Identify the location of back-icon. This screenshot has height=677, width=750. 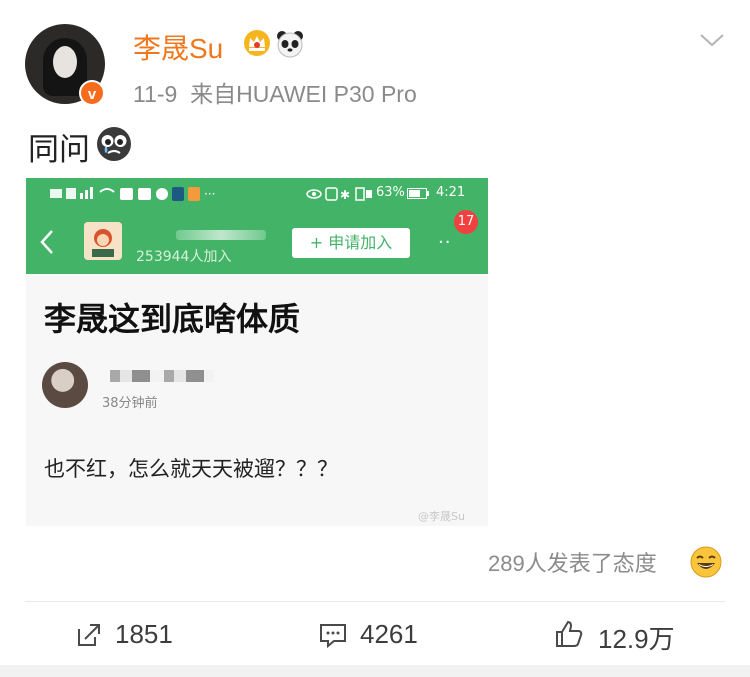
(47, 242).